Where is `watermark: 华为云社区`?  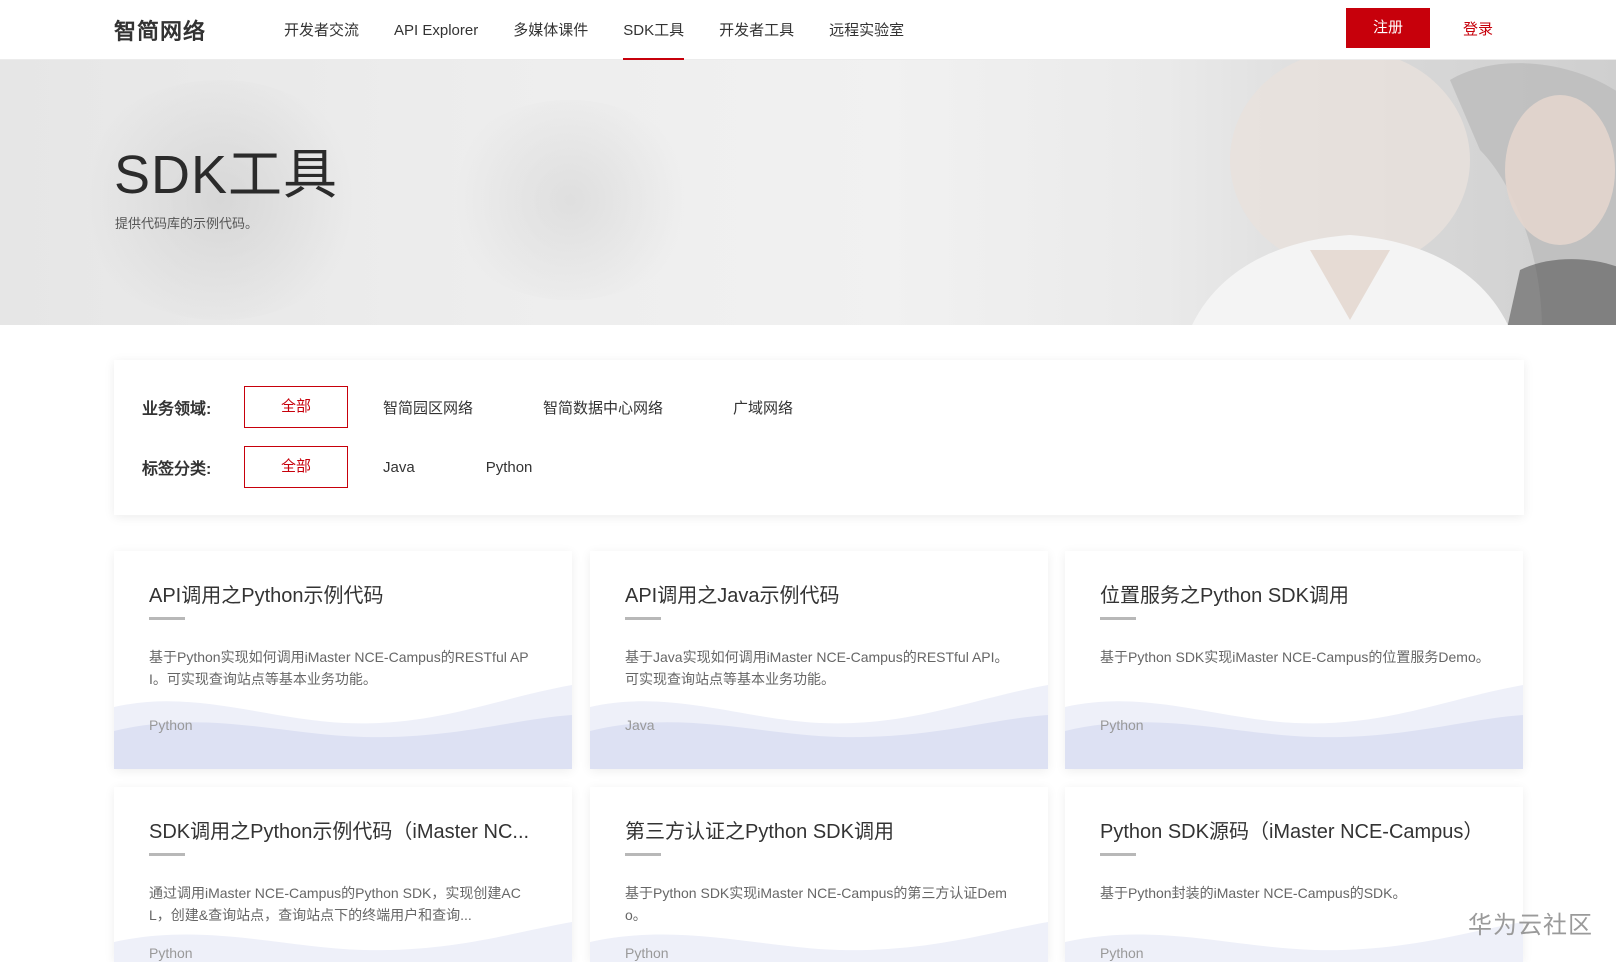 watermark: 华为云社区 is located at coordinates (1530, 925).